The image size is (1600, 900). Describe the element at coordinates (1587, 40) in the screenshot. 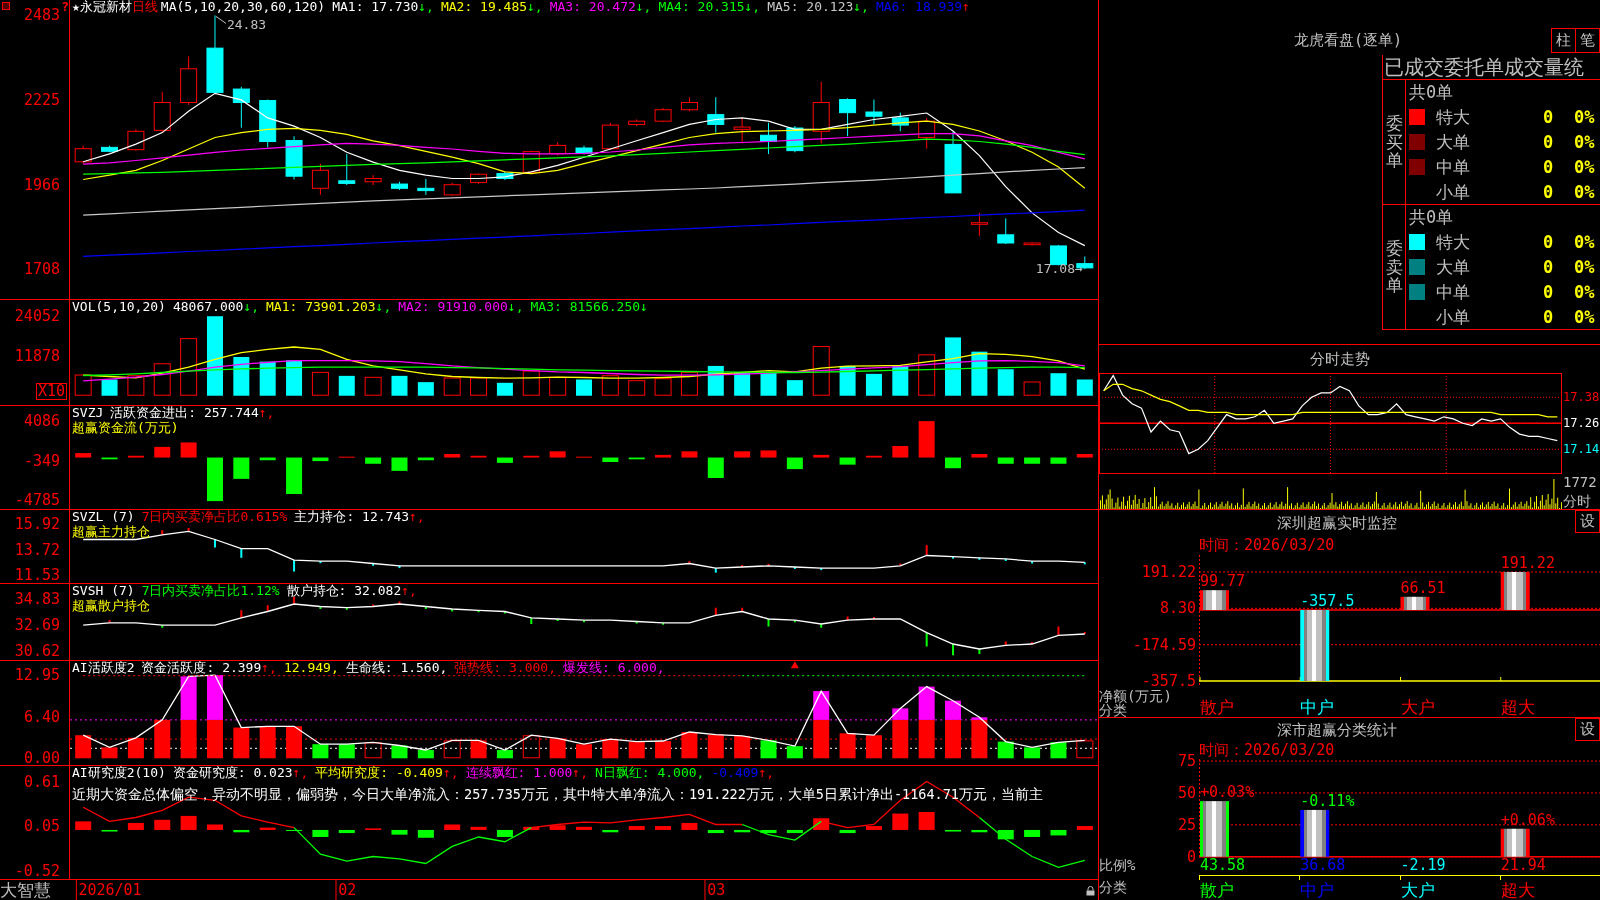

I see `mode-button: 笔` at that location.